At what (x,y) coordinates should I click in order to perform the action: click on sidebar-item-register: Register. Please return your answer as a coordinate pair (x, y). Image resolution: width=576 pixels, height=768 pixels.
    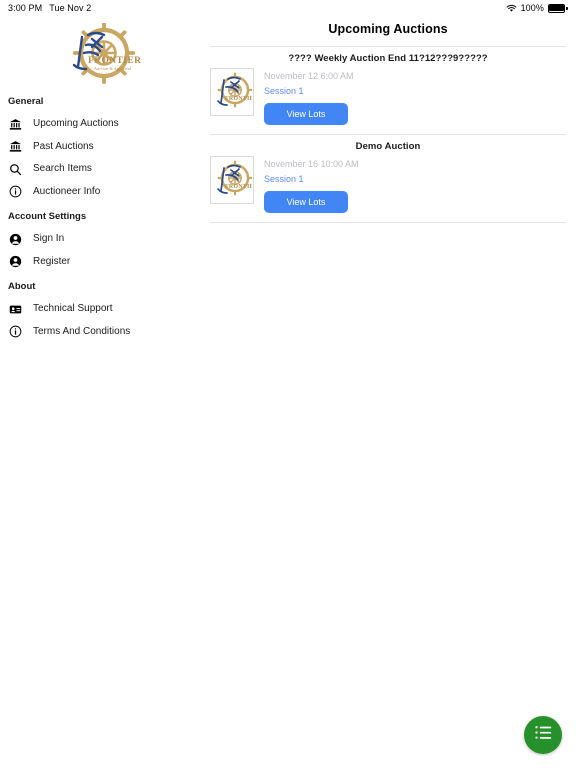
    Looking at the image, I should click on (100, 262).